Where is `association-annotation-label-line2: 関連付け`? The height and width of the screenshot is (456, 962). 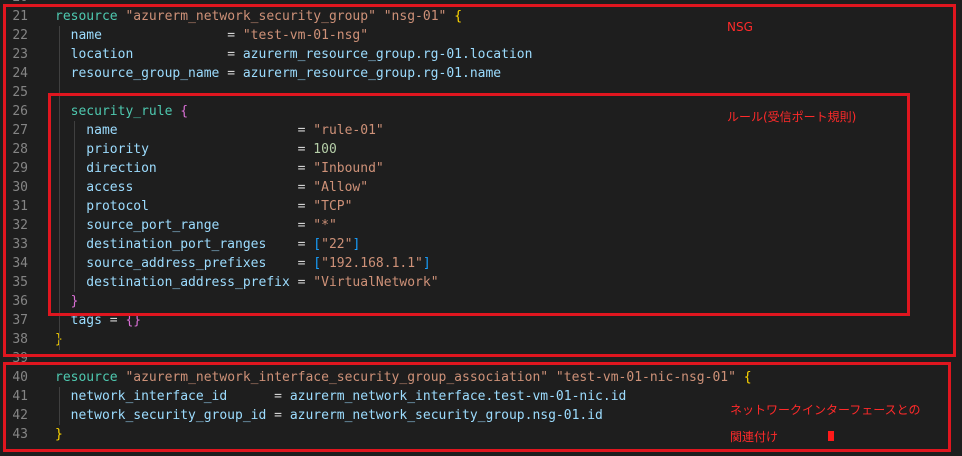 association-annotation-label-line2: 関連付け is located at coordinates (754, 437).